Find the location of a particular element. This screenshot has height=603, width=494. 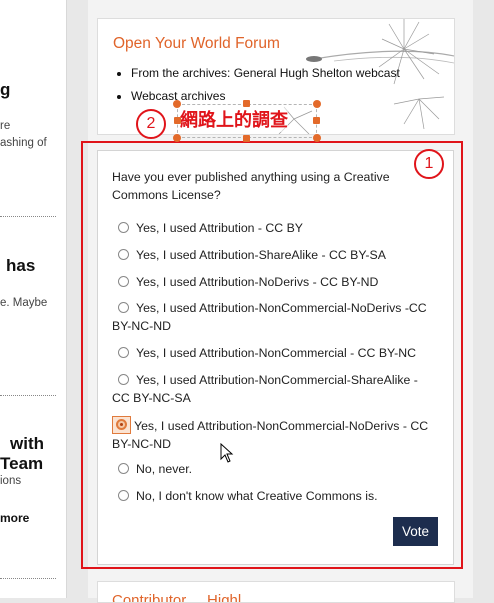

annotation-label-box: 網路上的調查 is located at coordinates (247, 121).